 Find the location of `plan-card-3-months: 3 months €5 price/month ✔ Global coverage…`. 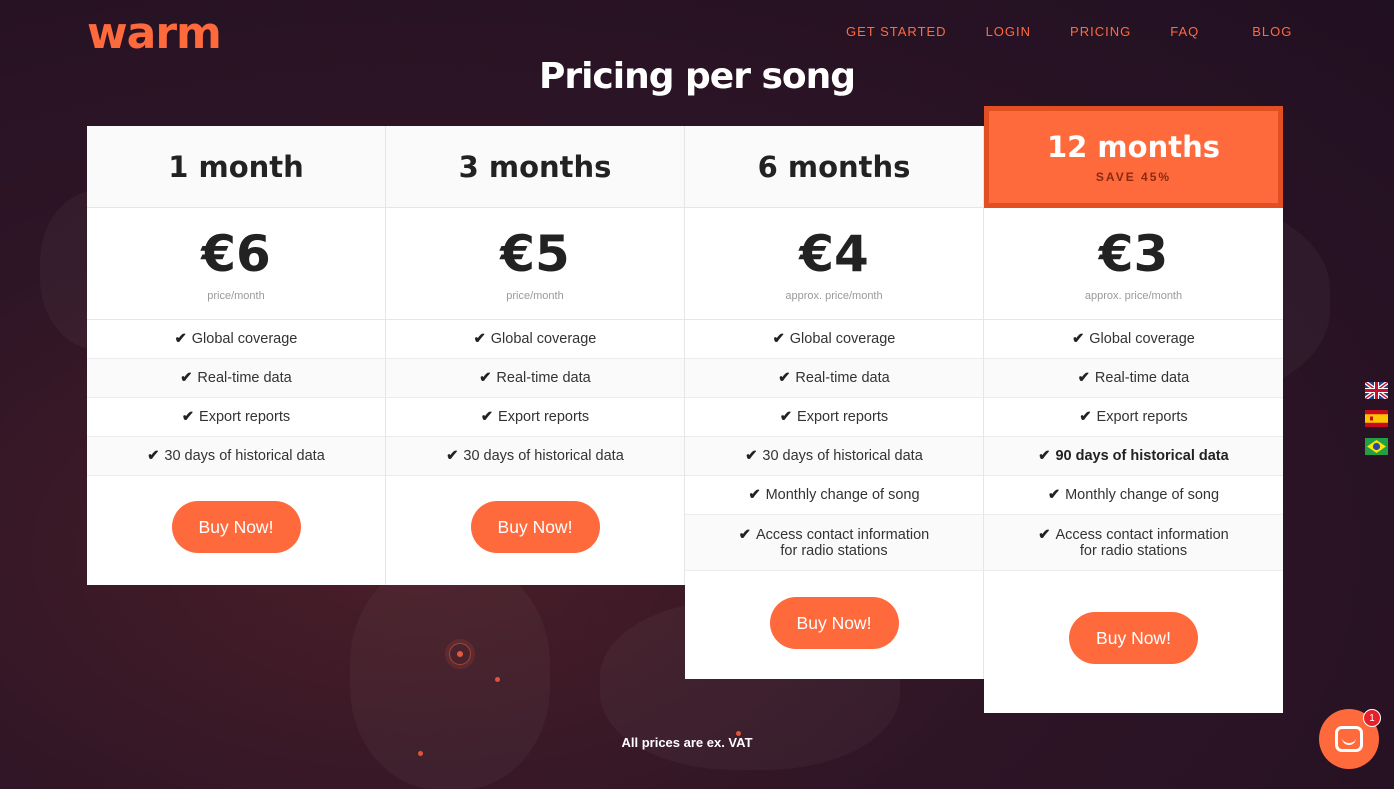

plan-card-3-months: 3 months €5 price/month ✔ Global coverage… is located at coordinates (535, 355).